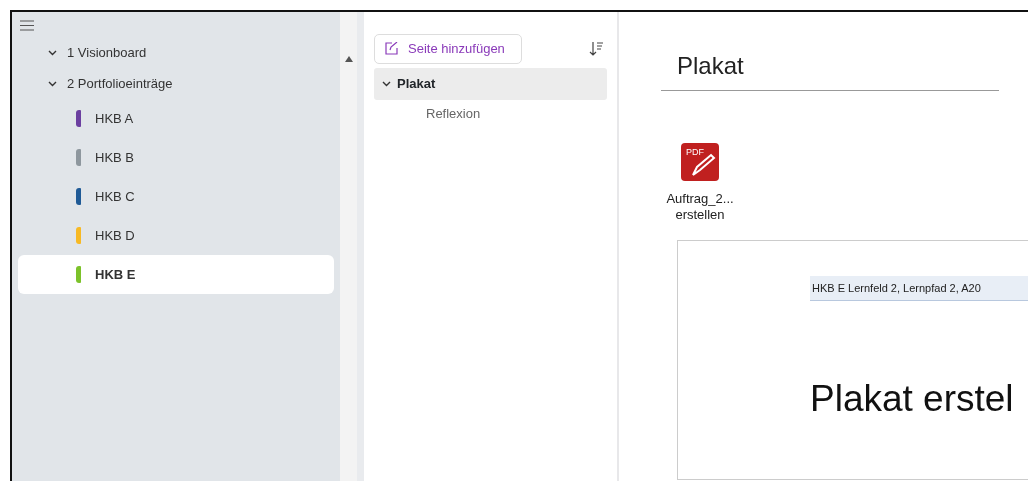 The height and width of the screenshot is (481, 1028). What do you see at coordinates (700, 207) in the screenshot?
I see `attachment-name: Auftrag_2... erstellen` at bounding box center [700, 207].